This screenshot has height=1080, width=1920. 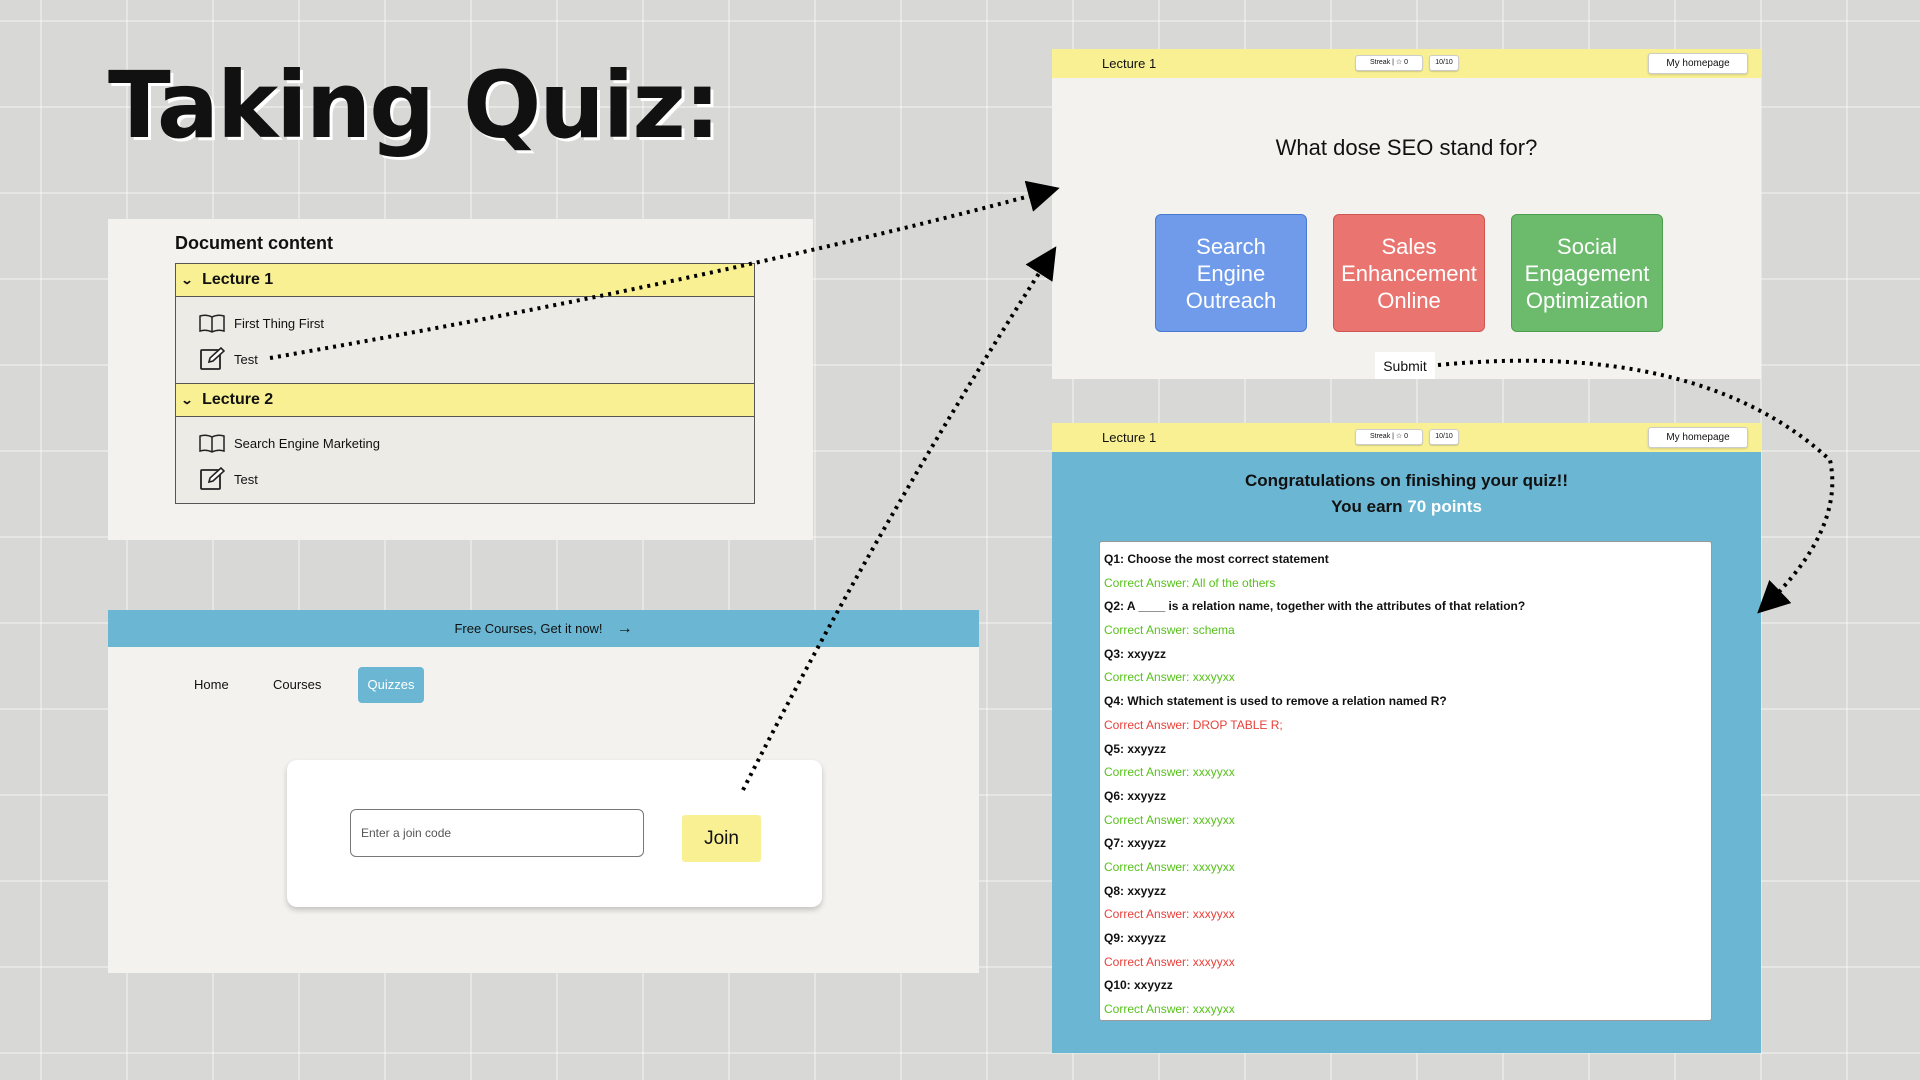 I want to click on answer-option-b: Sales Enhancement Online, so click(x=1409, y=273).